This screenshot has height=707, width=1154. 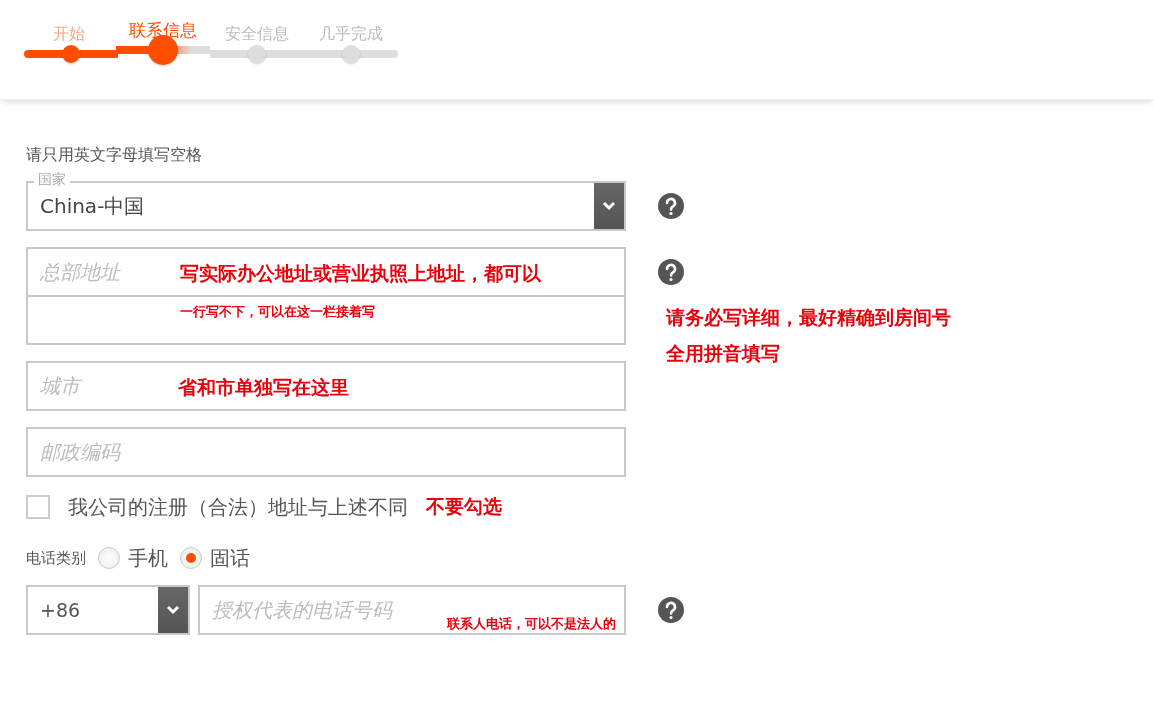 I want to click on address-field, so click(x=326, y=320).